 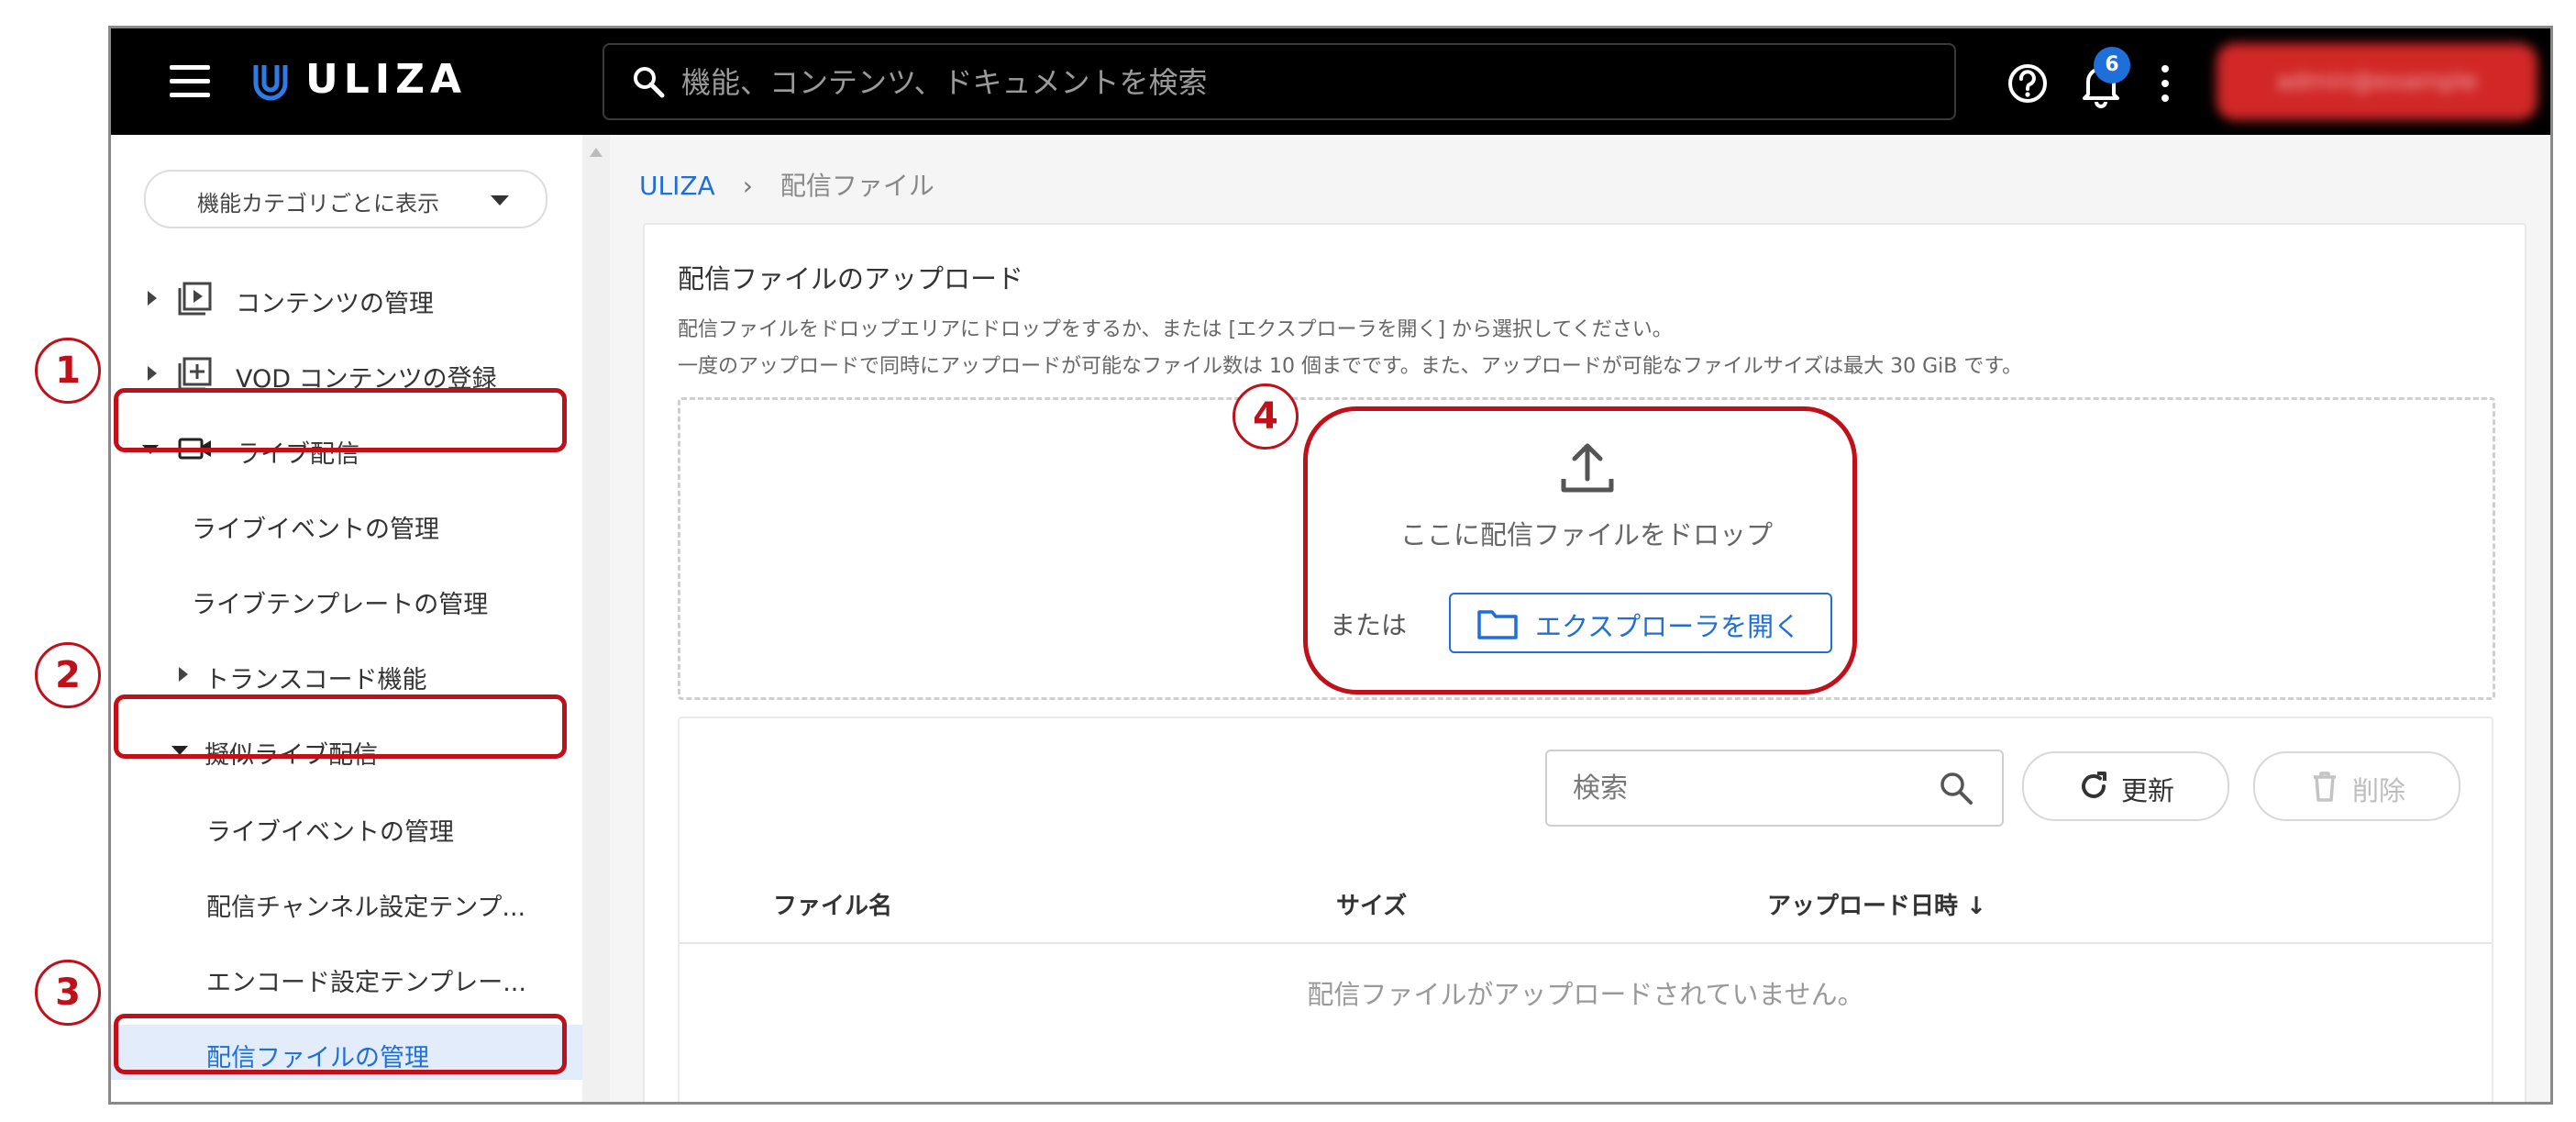 What do you see at coordinates (195, 374) in the screenshot?
I see `add-box-icon` at bounding box center [195, 374].